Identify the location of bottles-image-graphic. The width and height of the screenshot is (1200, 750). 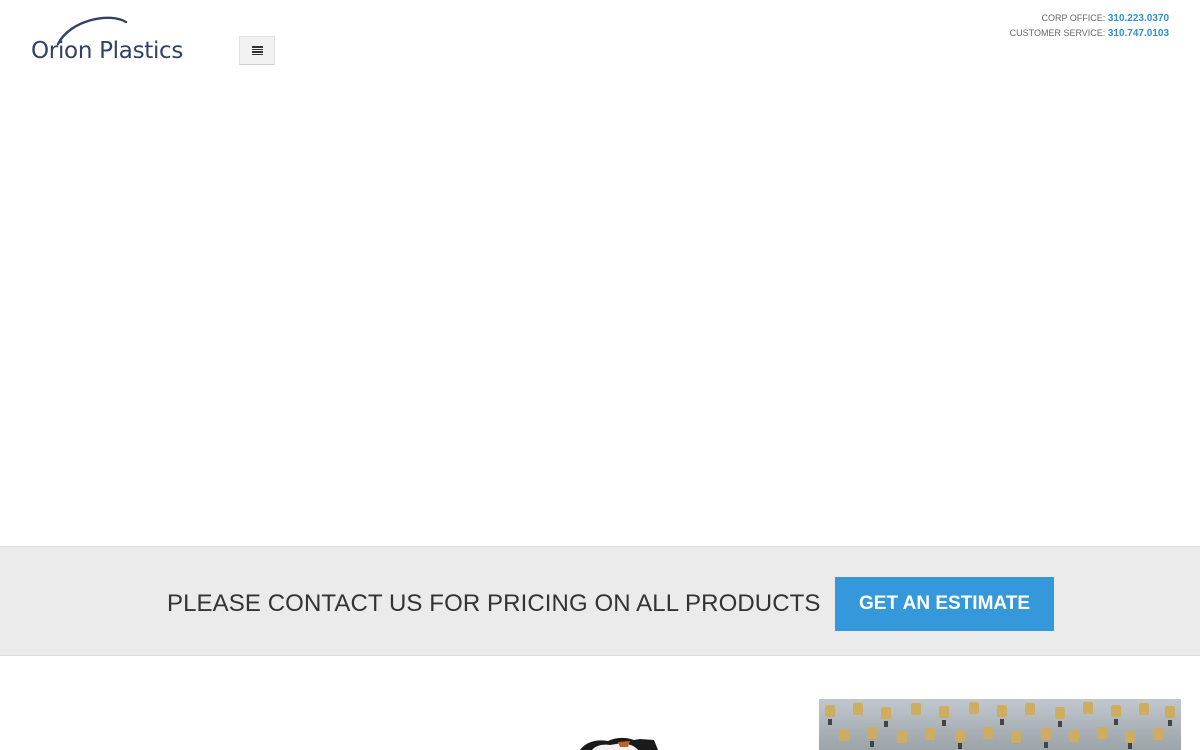
(1000, 724).